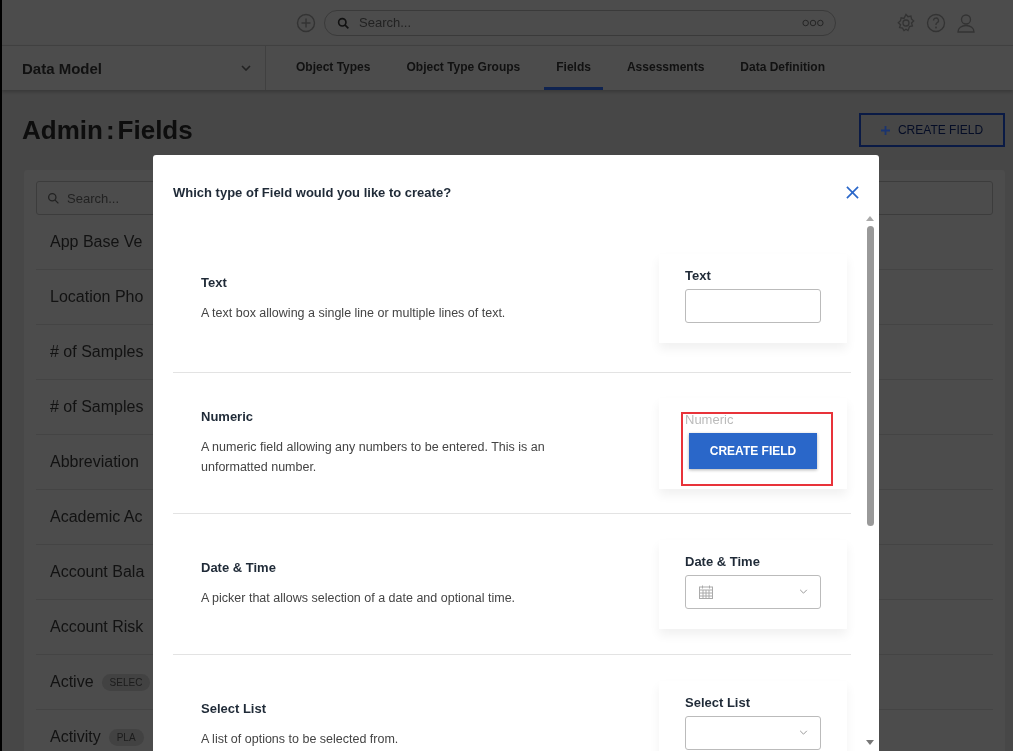 Image resolution: width=1013 pixels, height=751 pixels. Describe the element at coordinates (214, 282) in the screenshot. I see `field-type-name: Text` at that location.